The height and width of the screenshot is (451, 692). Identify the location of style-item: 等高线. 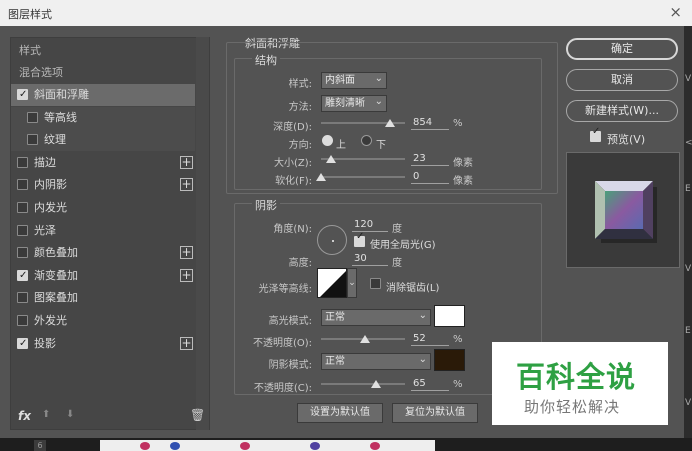
(103, 117).